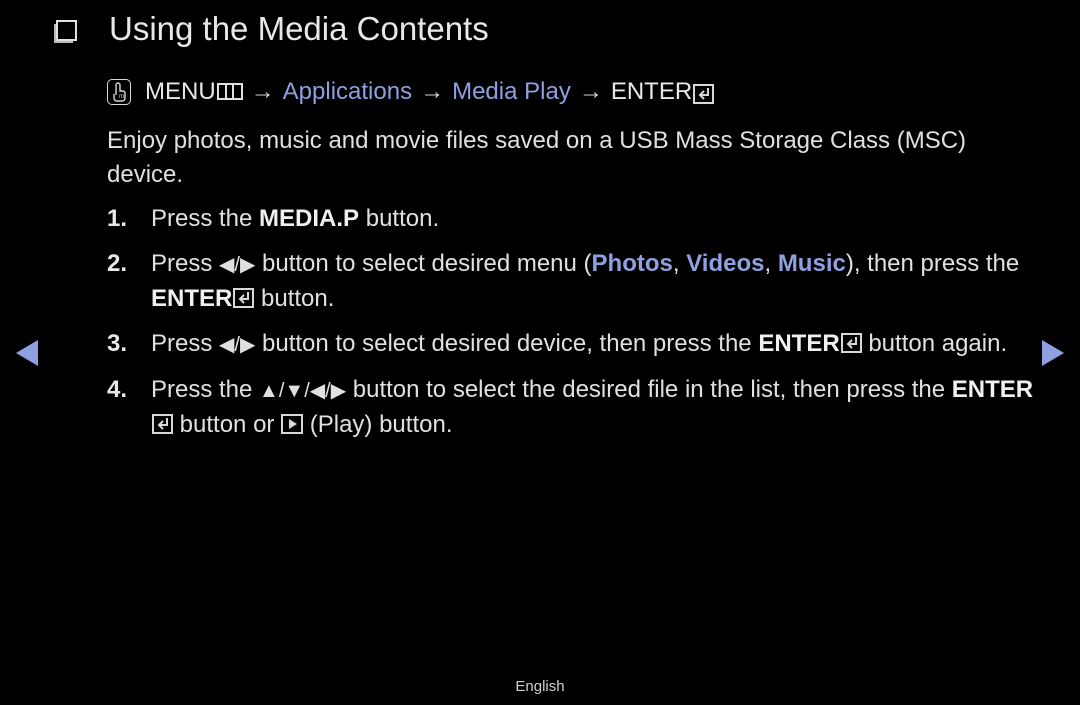  I want to click on svg-text: m, so click(121, 97).